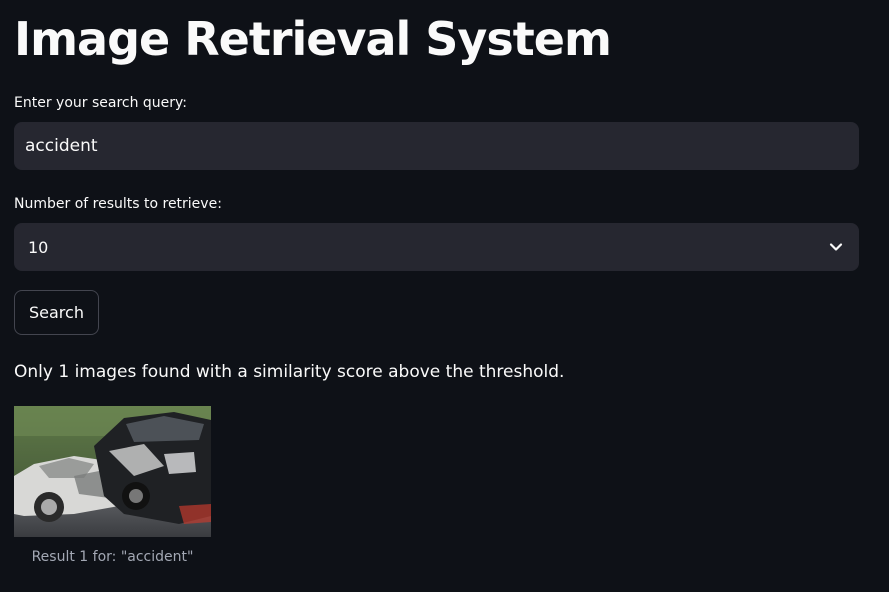 The image size is (889, 592). Describe the element at coordinates (38, 247) in the screenshot. I see `result-count-value: 10` at that location.